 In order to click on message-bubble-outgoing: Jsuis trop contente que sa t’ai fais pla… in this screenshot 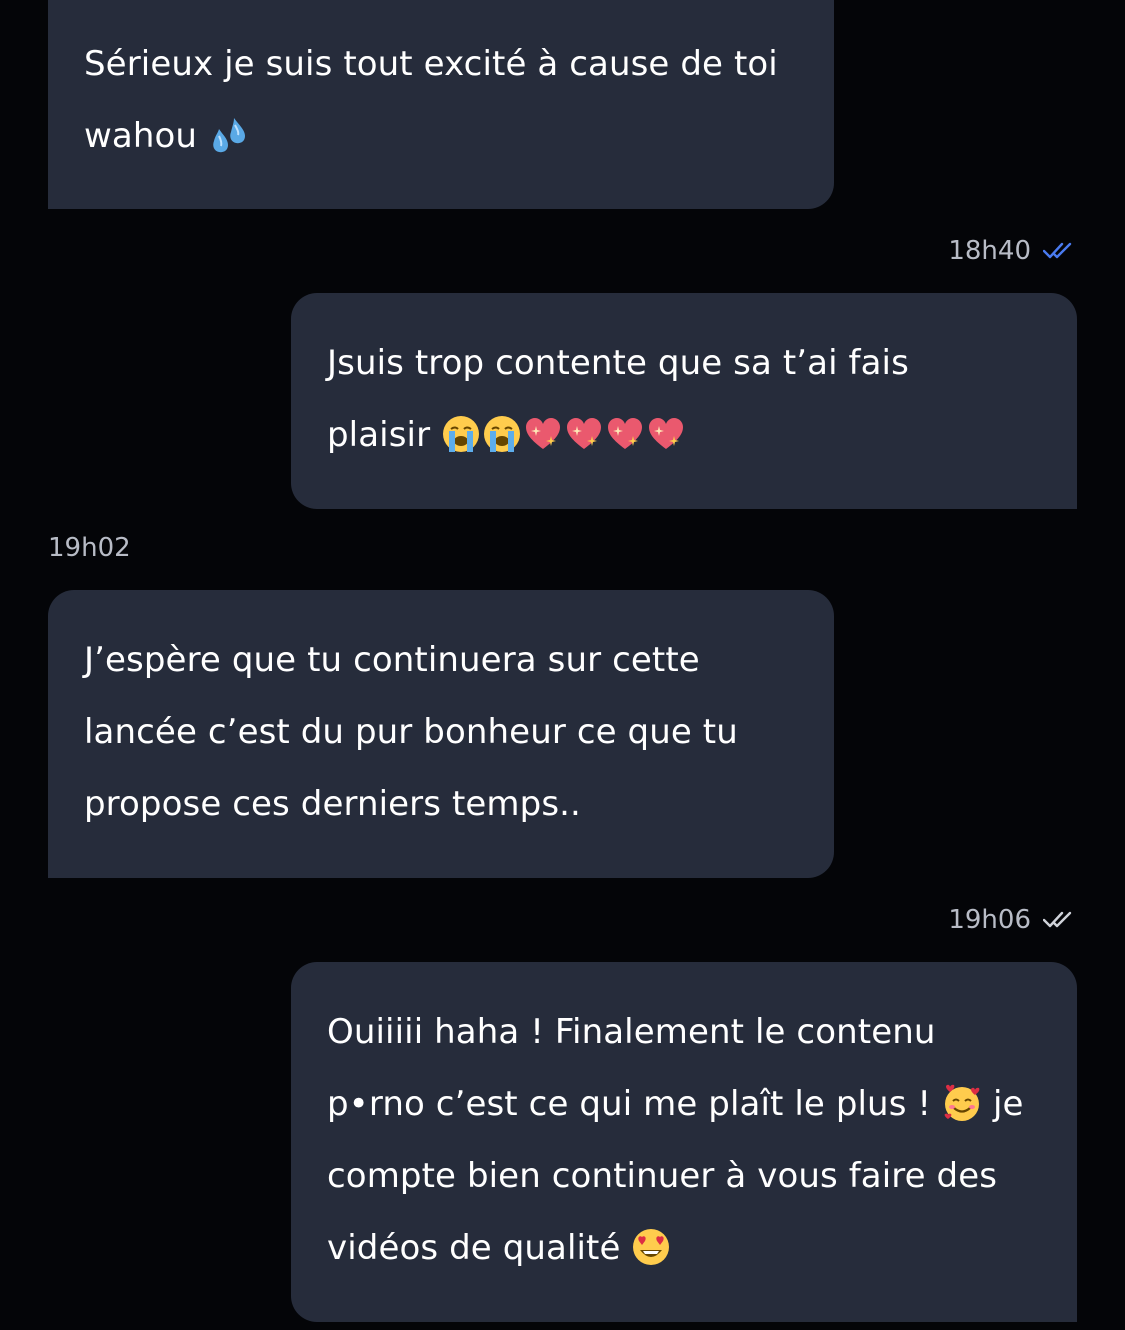, I will do `click(684, 401)`.